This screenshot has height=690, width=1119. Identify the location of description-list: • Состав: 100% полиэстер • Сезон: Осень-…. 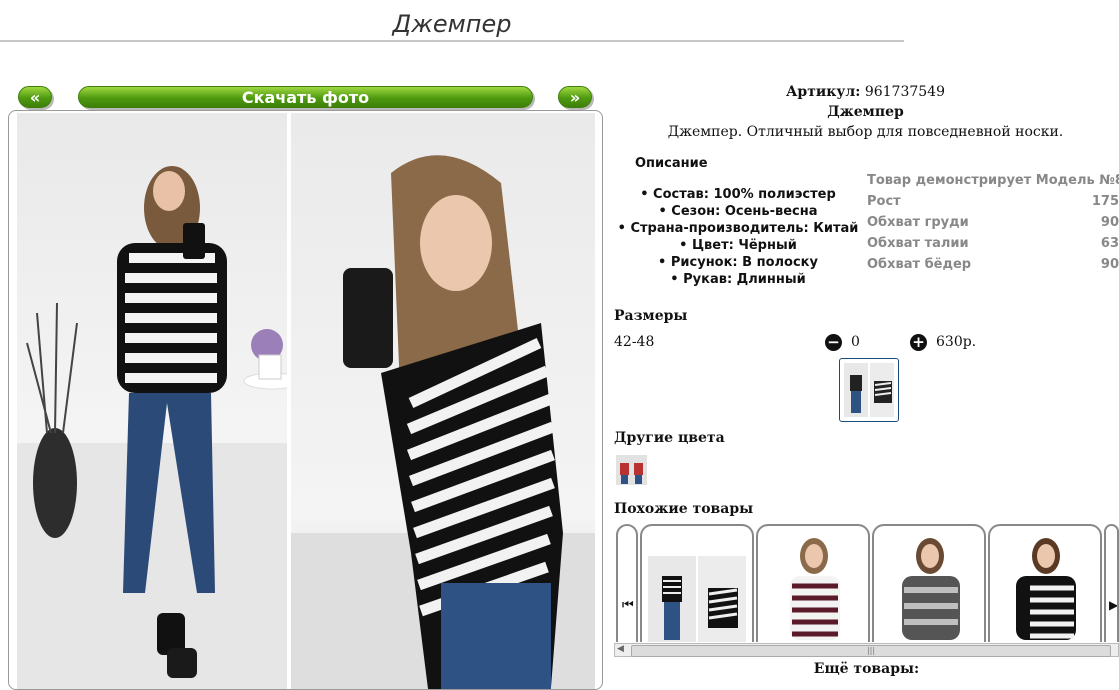
(738, 237).